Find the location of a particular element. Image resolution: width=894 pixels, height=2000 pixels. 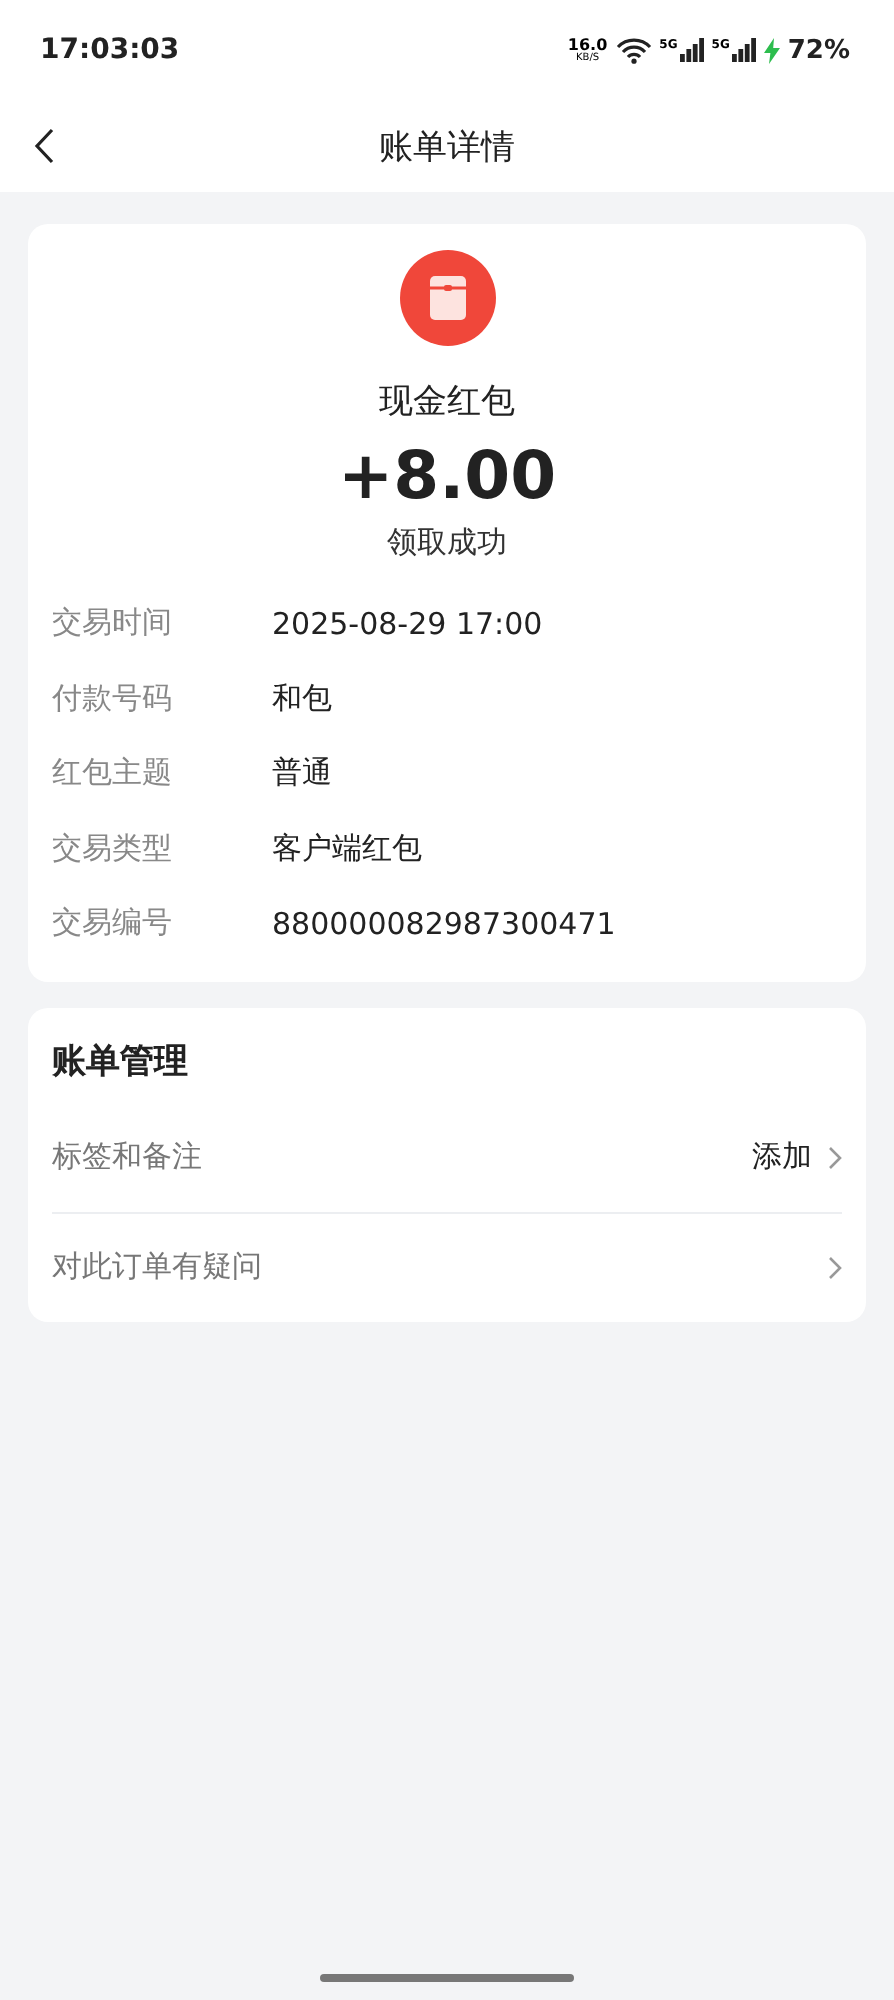

detail-label: 付款号码 is located at coordinates (113, 698).